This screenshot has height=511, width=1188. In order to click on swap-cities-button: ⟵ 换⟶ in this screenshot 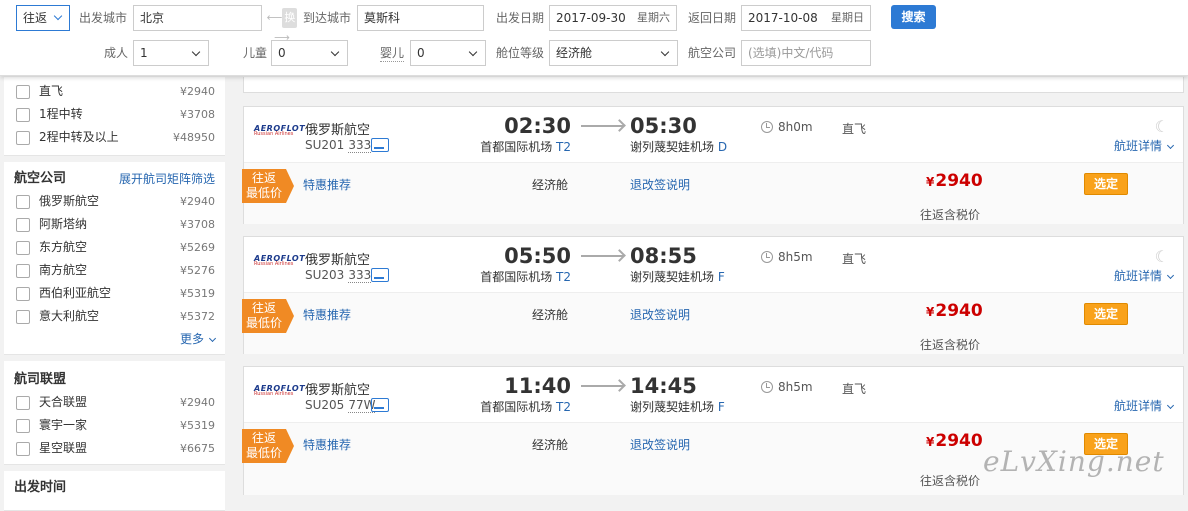, I will do `click(282, 26)`.